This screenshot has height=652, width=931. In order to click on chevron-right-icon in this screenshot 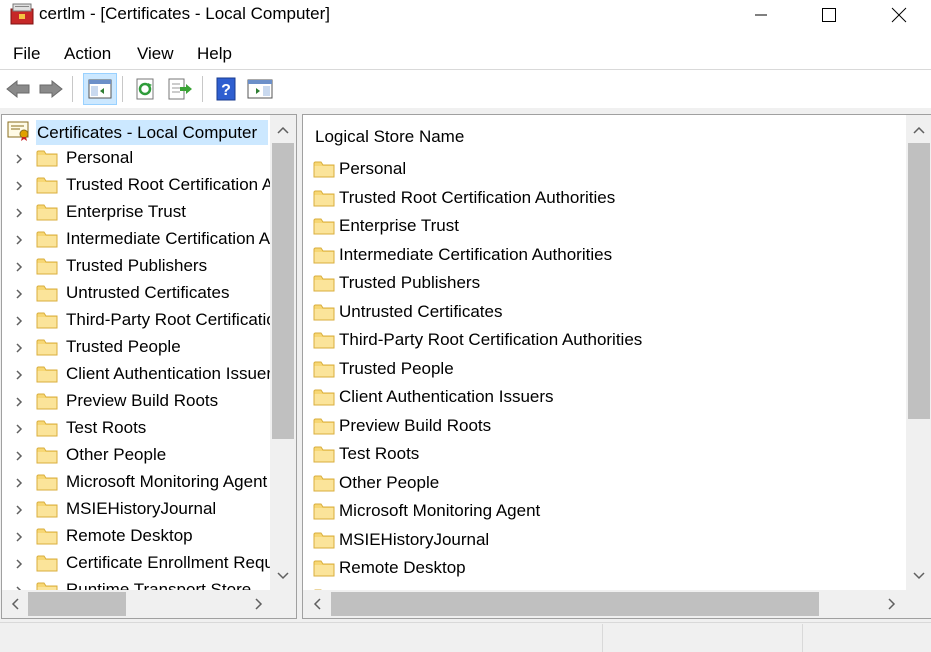, I will do `click(259, 604)`.